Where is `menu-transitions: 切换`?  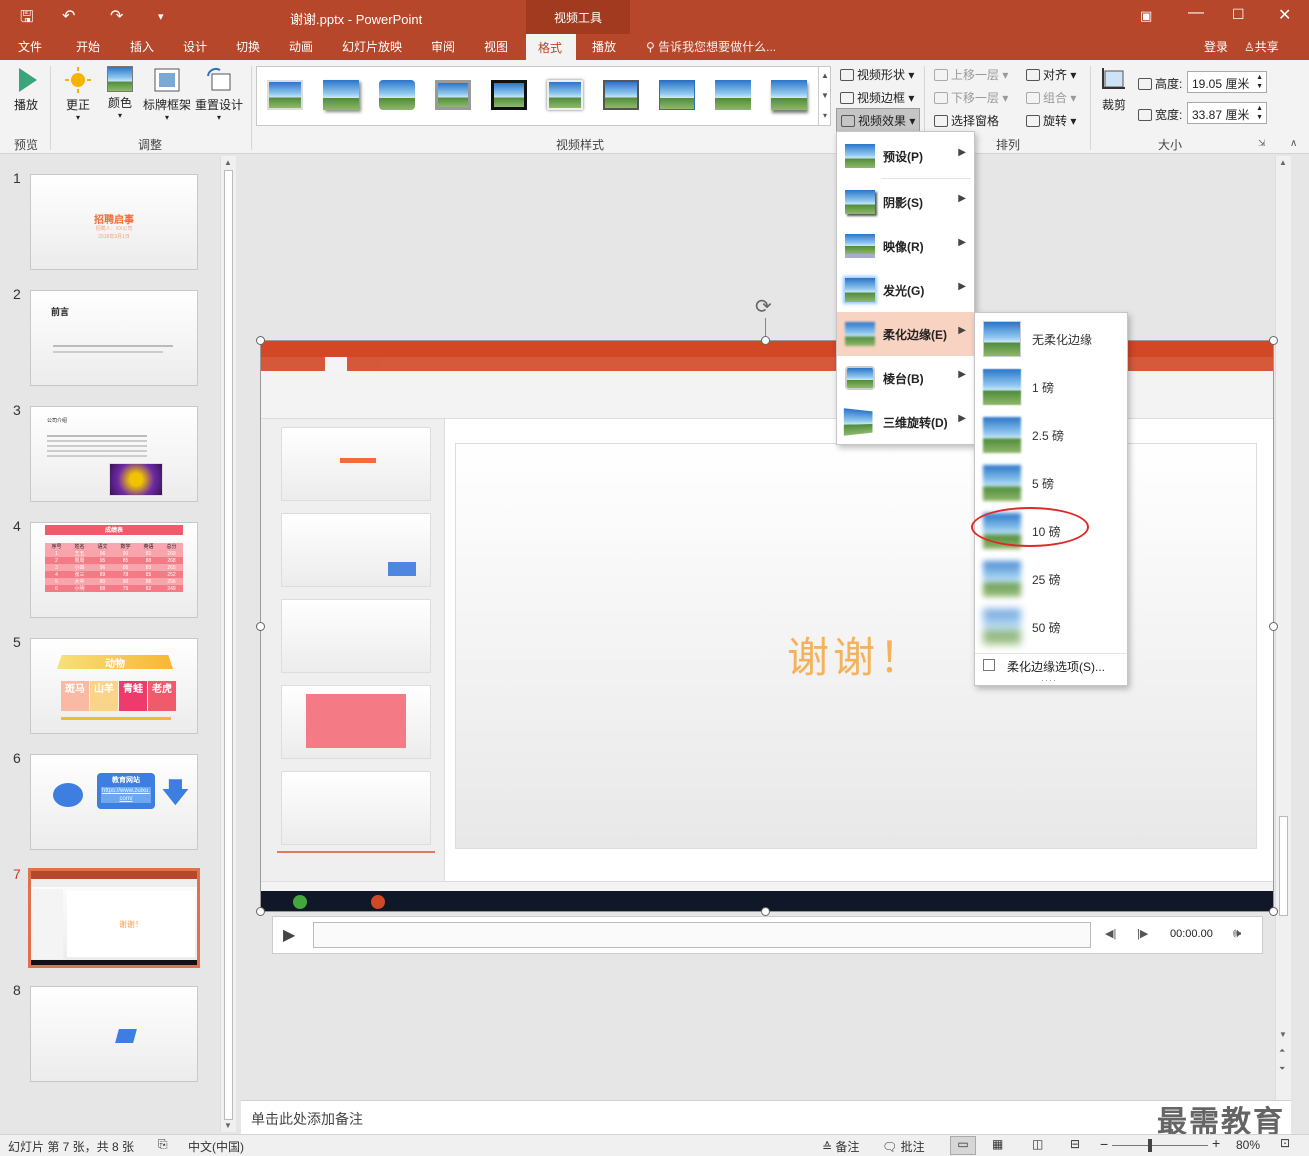
menu-transitions: 切换 is located at coordinates (248, 46).